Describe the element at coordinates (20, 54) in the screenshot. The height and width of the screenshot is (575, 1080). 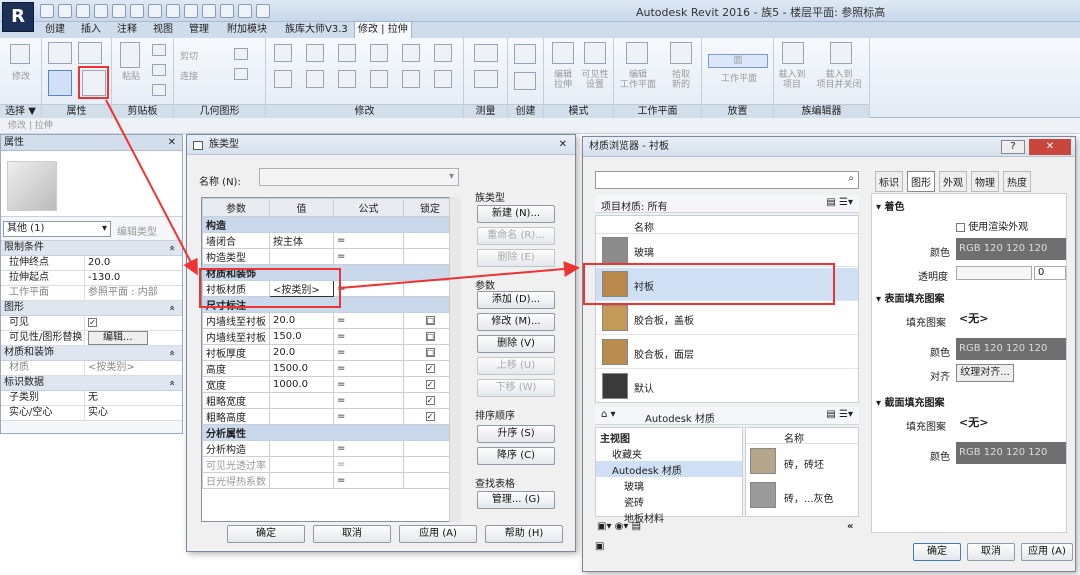
I see `modify-cursor-icon` at that location.